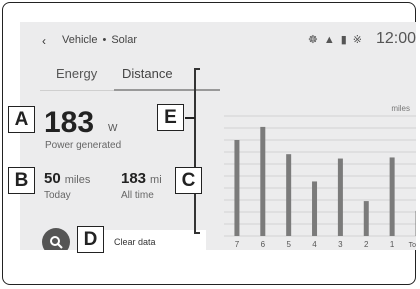 The width and height of the screenshot is (420, 289). I want to click on all-time-unit: mi, so click(156, 180).